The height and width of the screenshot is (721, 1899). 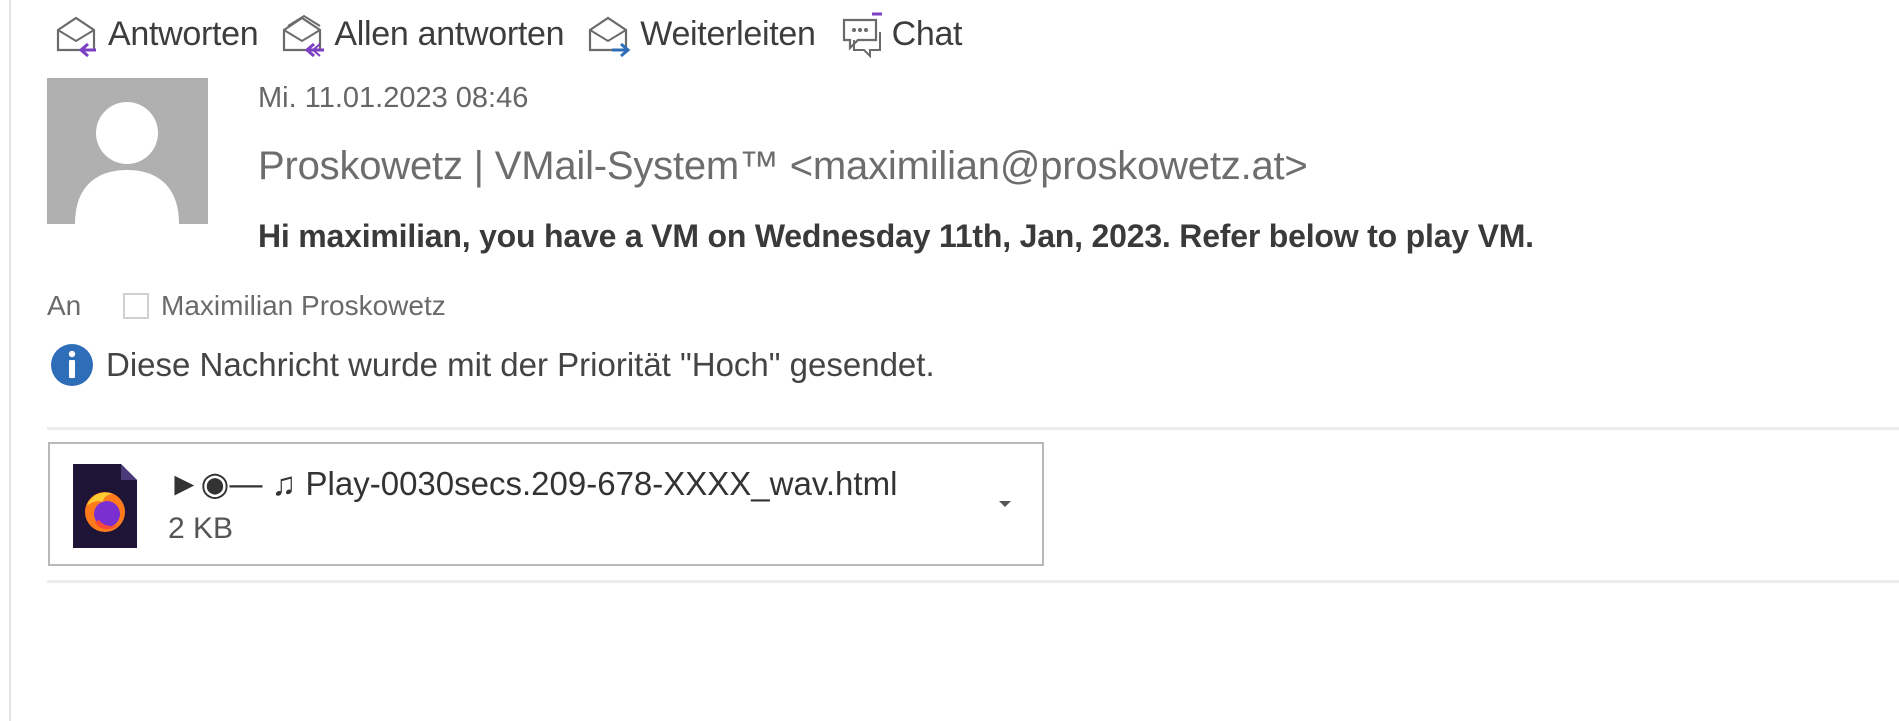 What do you see at coordinates (64, 305) in the screenshot?
I see `to-label: An` at bounding box center [64, 305].